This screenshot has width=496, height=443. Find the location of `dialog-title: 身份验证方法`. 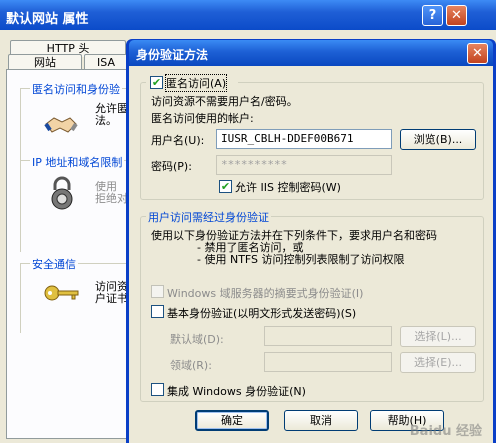

dialog-title: 身份验证方法 is located at coordinates (172, 55).